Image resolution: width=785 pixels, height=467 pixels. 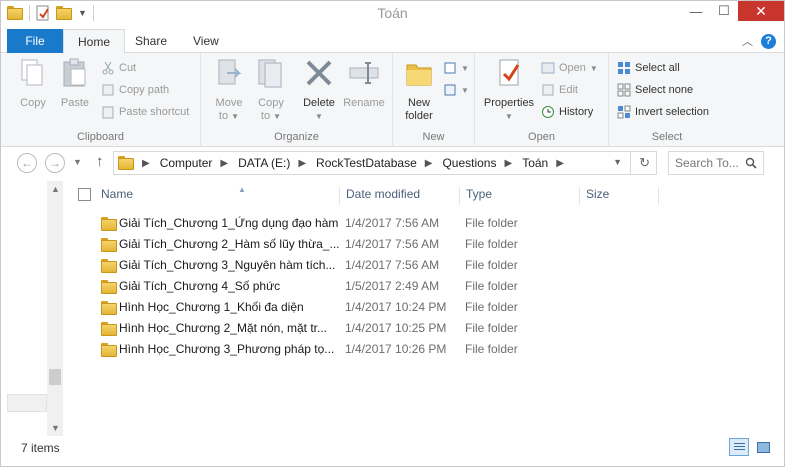 I want to click on new-group: New folder ▼ ▼ New, so click(x=434, y=100).